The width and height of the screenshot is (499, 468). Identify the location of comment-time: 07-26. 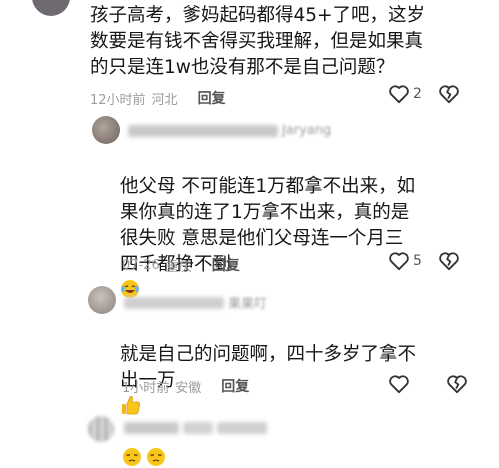
(141, 265).